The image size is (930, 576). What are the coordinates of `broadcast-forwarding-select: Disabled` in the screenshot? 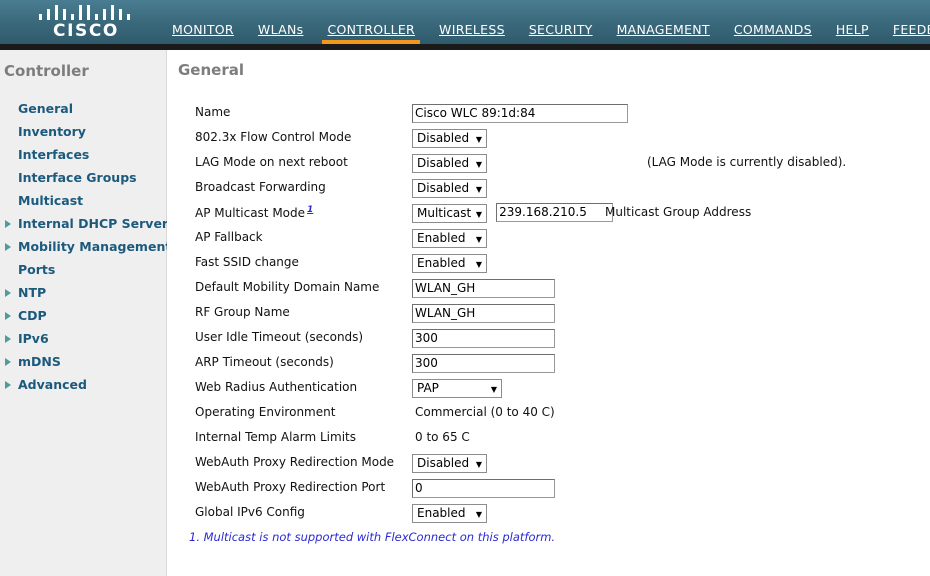 It's located at (449, 189).